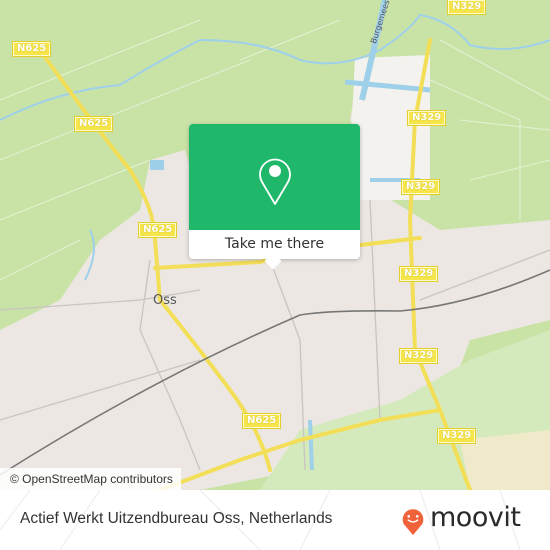 This screenshot has height=550, width=550. Describe the element at coordinates (157, 165) in the screenshot. I see `pond` at that location.